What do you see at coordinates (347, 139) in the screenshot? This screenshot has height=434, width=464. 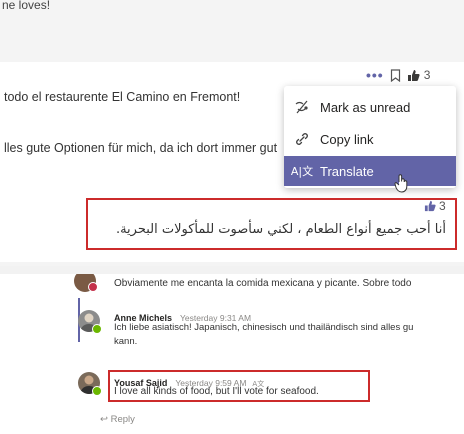 I see `menu-item-label: Copy link` at bounding box center [347, 139].